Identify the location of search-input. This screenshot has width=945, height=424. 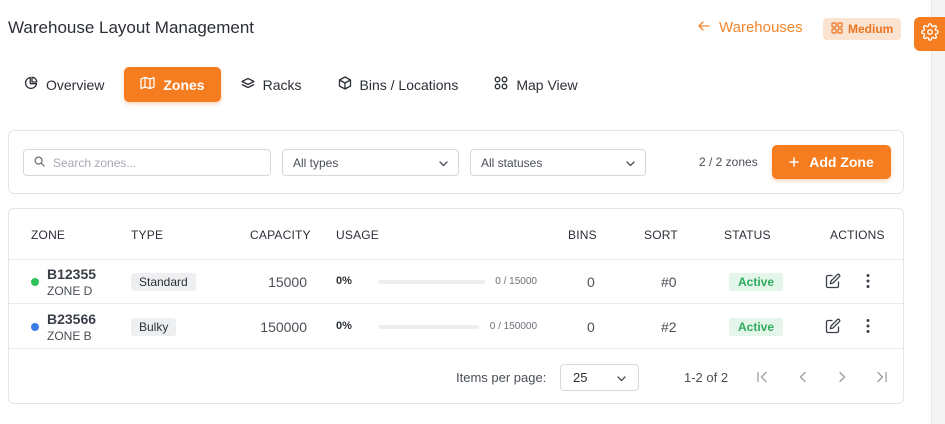
(153, 162).